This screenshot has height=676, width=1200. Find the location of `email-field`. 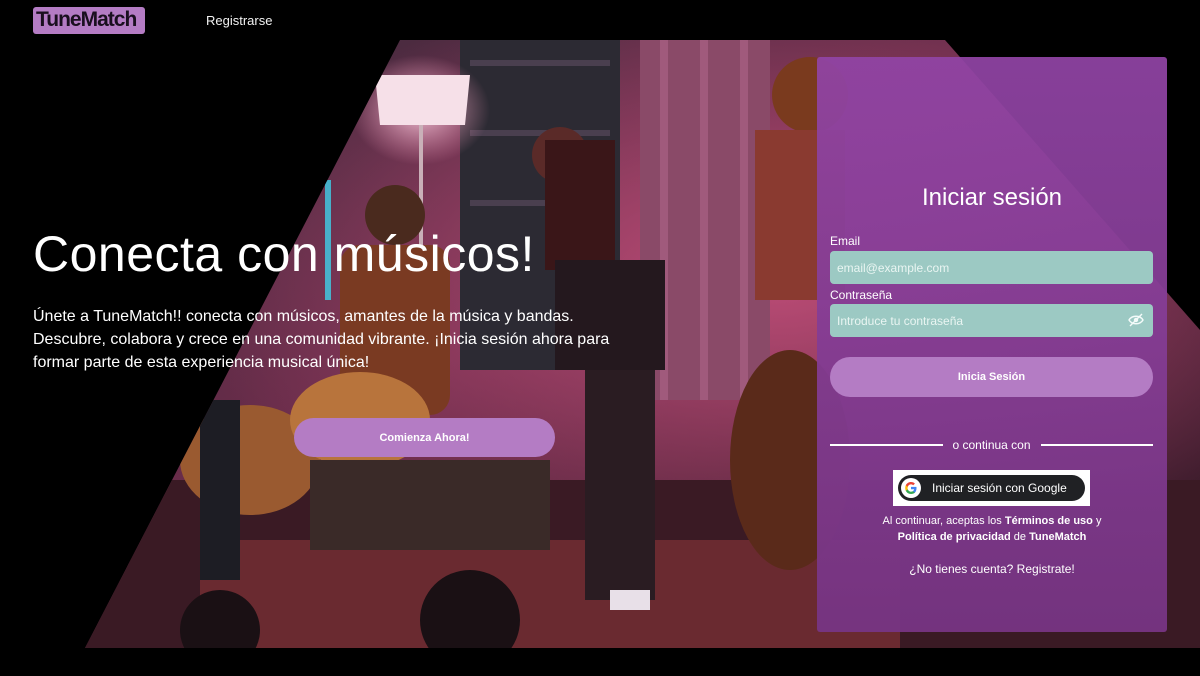

email-field is located at coordinates (991, 267).